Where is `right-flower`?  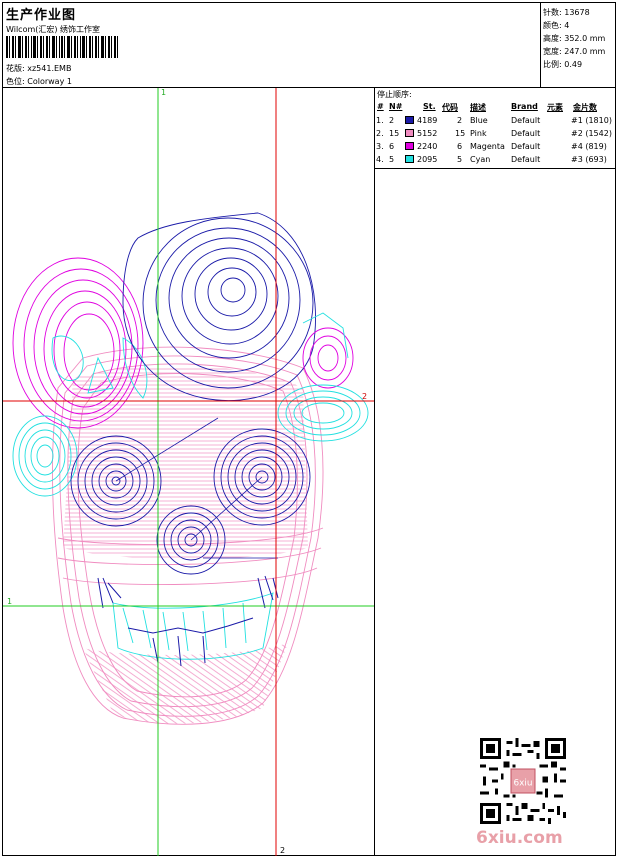 right-flower is located at coordinates (328, 358).